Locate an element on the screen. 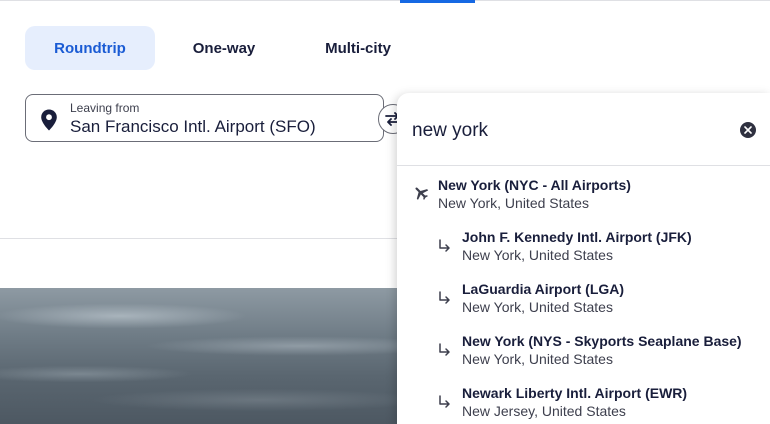 Image resolution: width=770 pixels, height=424 pixels. top-divider is located at coordinates (385, 0).